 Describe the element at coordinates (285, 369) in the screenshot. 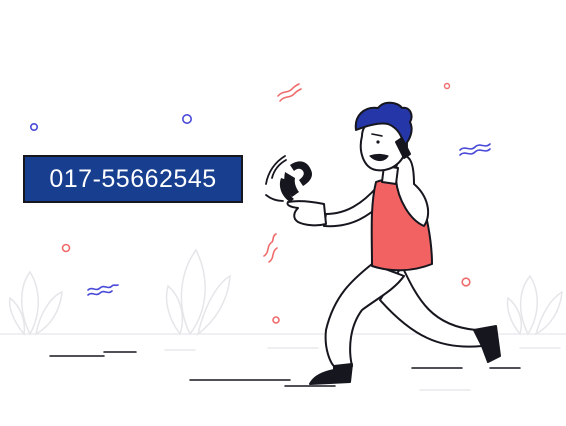

I see `ground-dashes` at that location.